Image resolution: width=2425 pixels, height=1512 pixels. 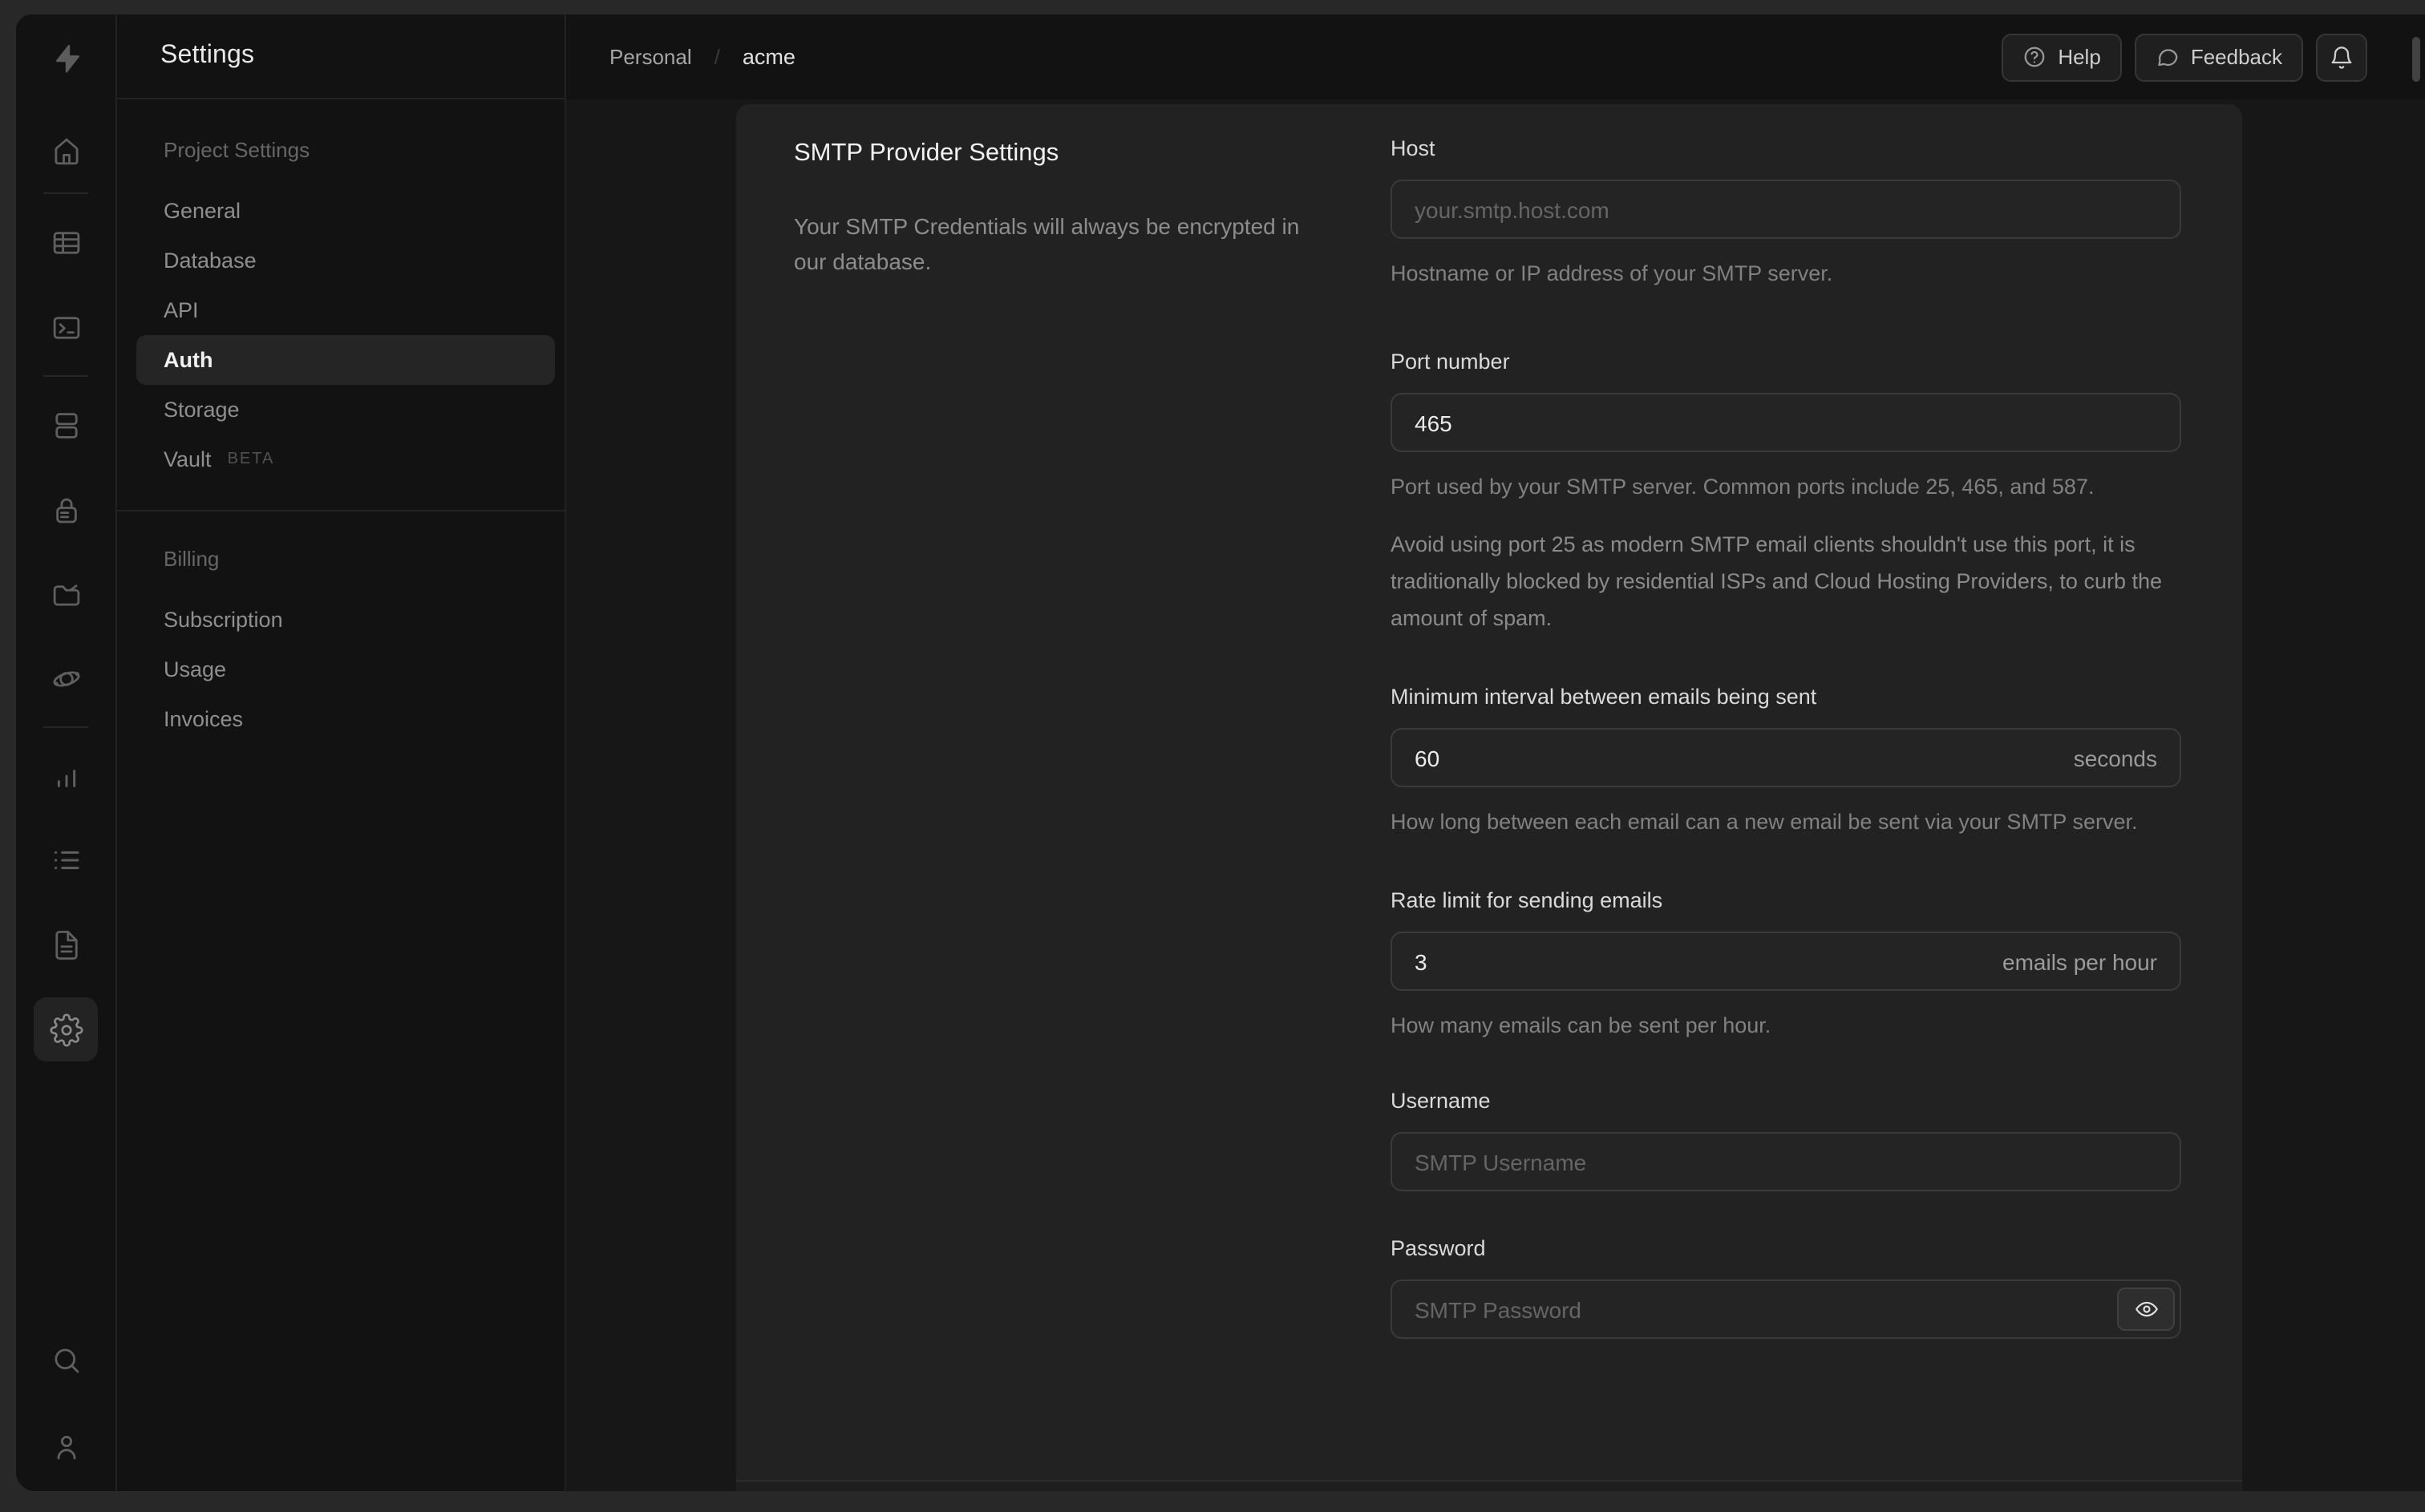 I want to click on nav-edge-functions, so click(x=66, y=678).